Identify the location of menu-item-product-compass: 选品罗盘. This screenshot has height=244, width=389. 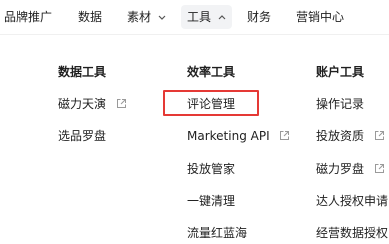
(82, 136).